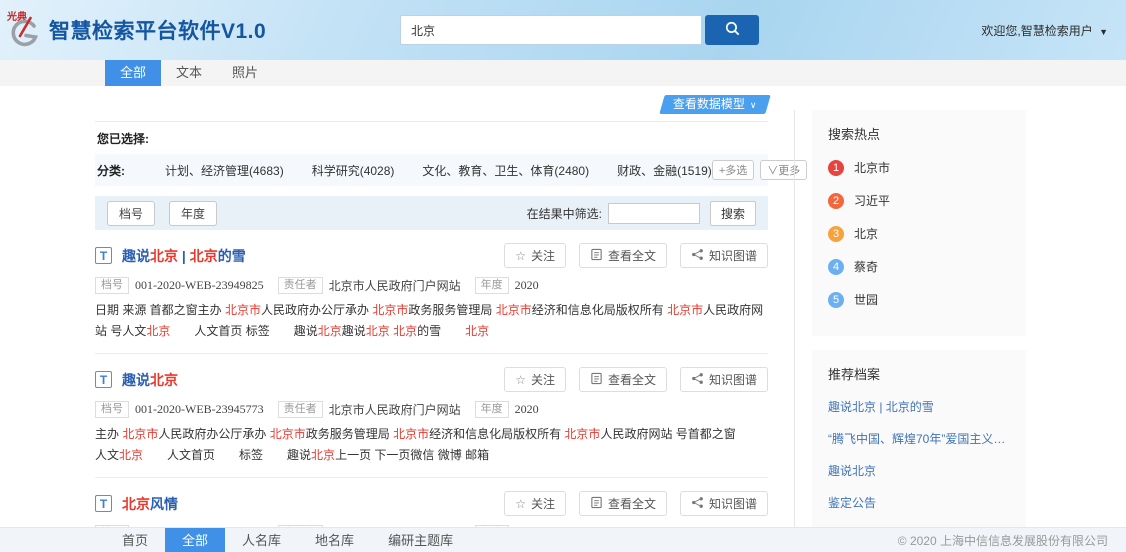  Describe the element at coordinates (131, 213) in the screenshot. I see `archive-no-filter-button: 档号` at that location.